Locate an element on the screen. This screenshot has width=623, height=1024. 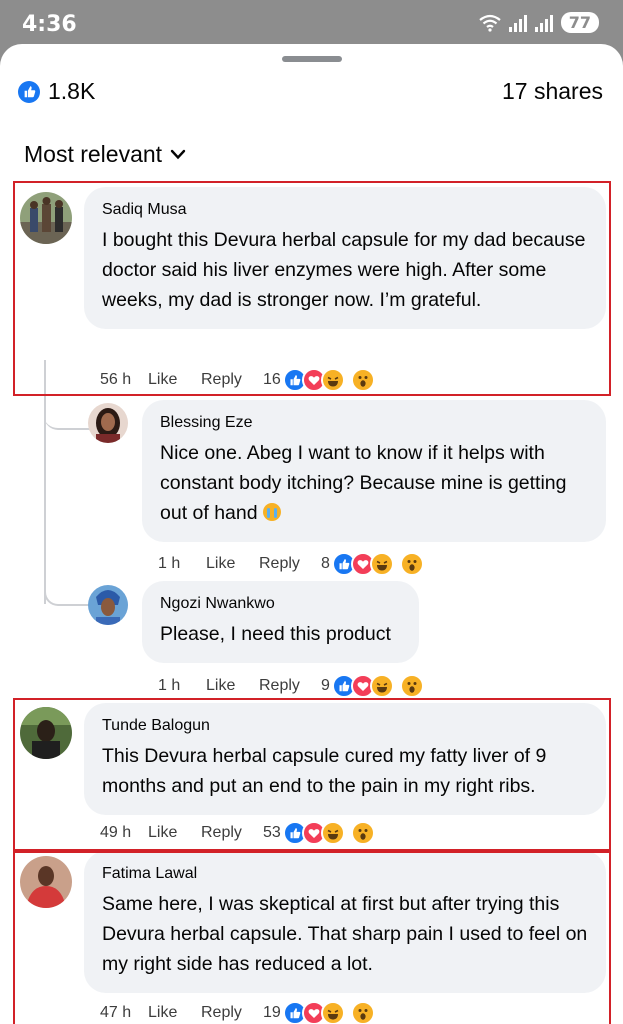
reaction-count: 9 is located at coordinates (325, 685).